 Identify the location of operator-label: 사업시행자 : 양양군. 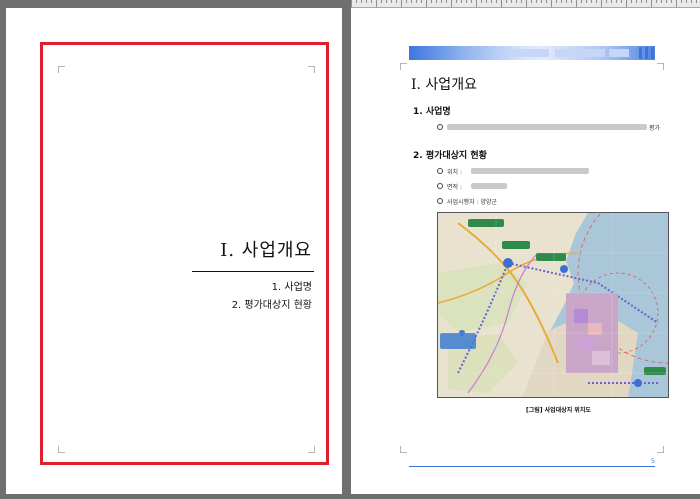
(472, 201).